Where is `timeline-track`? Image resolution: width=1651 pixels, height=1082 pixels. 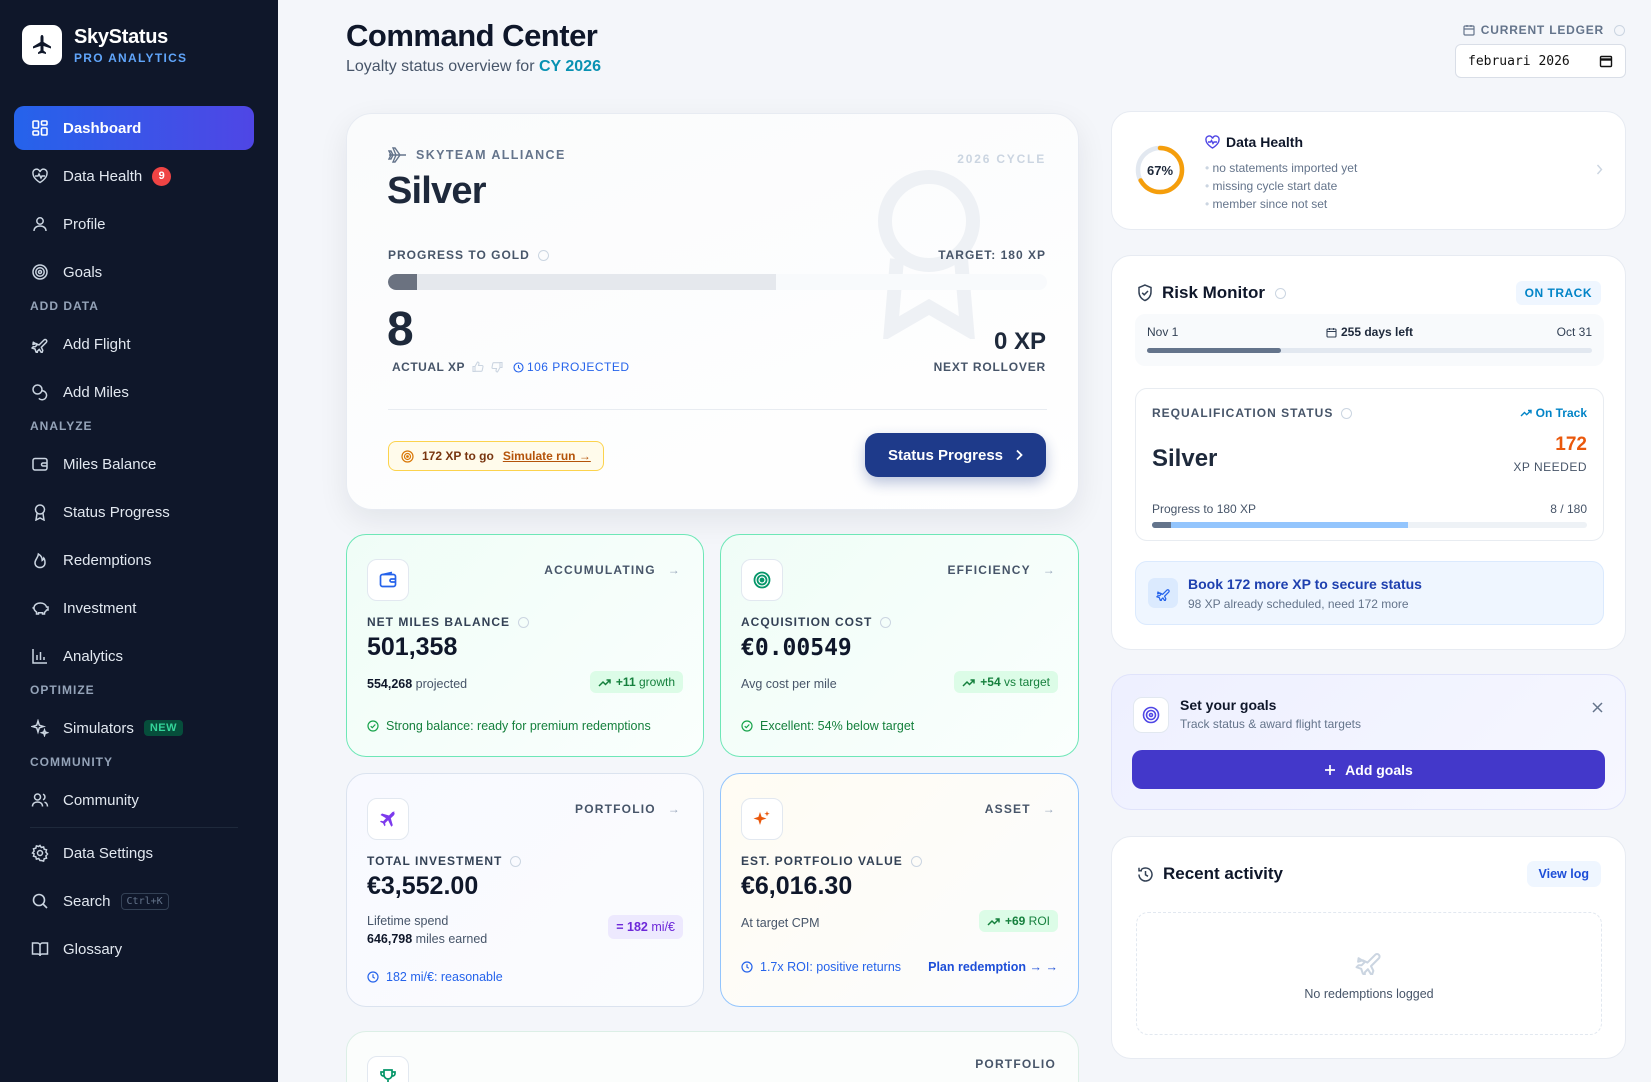 timeline-track is located at coordinates (1369, 350).